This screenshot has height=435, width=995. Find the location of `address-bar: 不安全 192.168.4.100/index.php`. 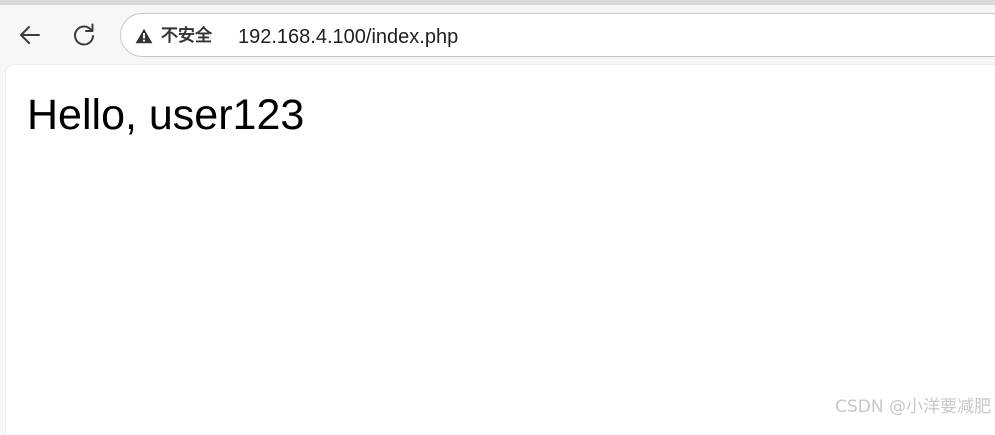

address-bar: 不安全 192.168.4.100/index.php is located at coordinates (557, 35).